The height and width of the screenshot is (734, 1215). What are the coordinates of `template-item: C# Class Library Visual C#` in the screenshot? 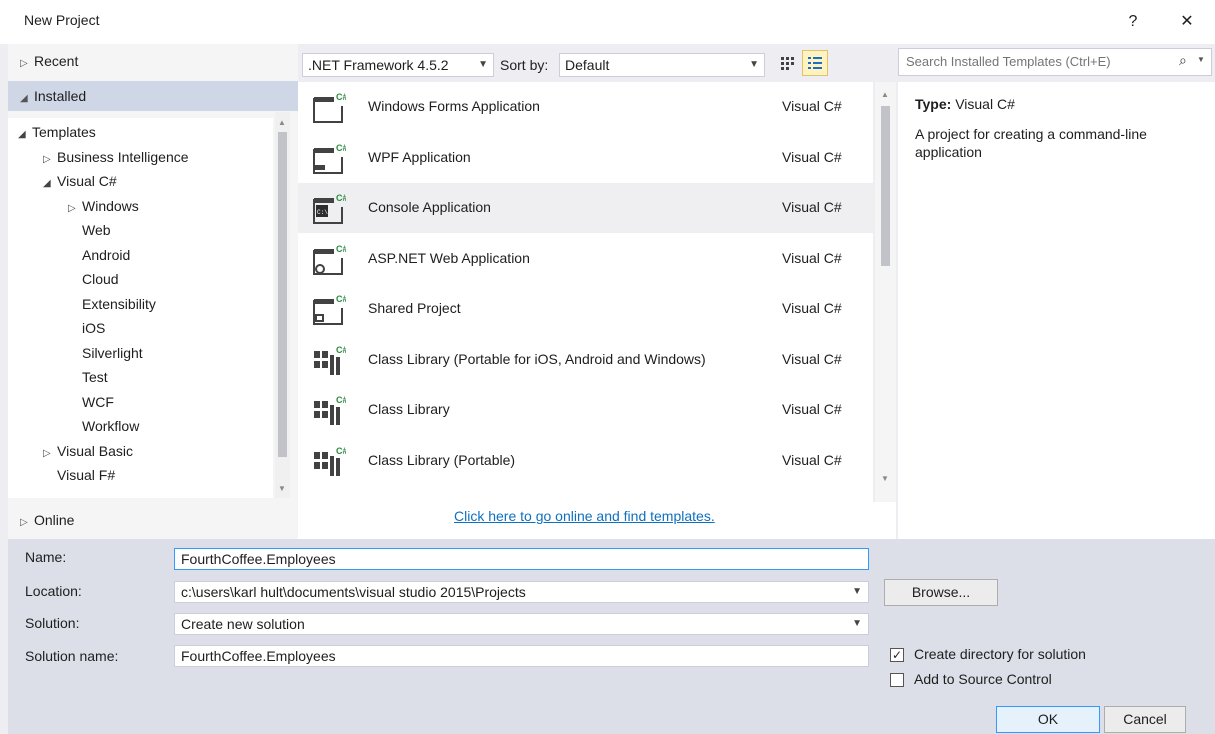 It's located at (585, 410).